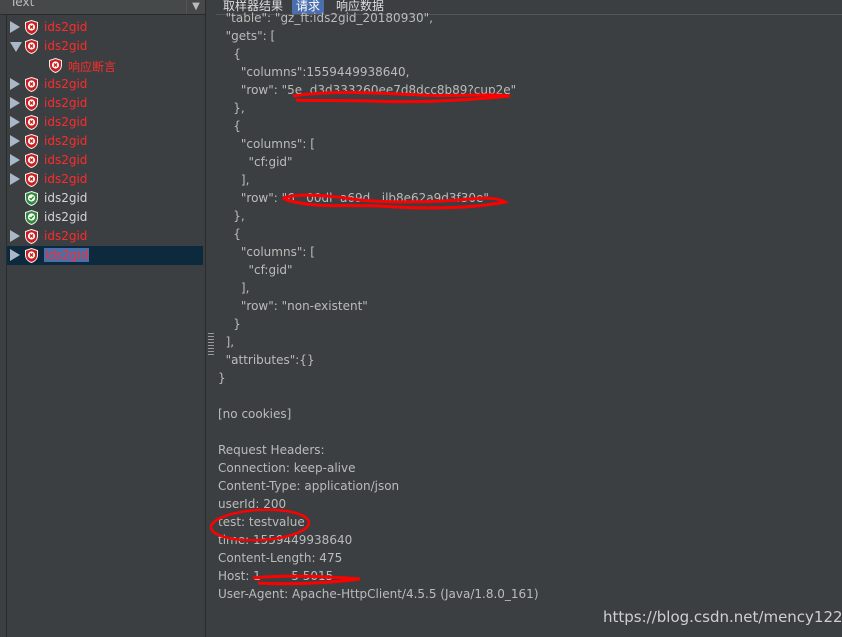  I want to click on redaction-scribble-row1, so click(401, 97).